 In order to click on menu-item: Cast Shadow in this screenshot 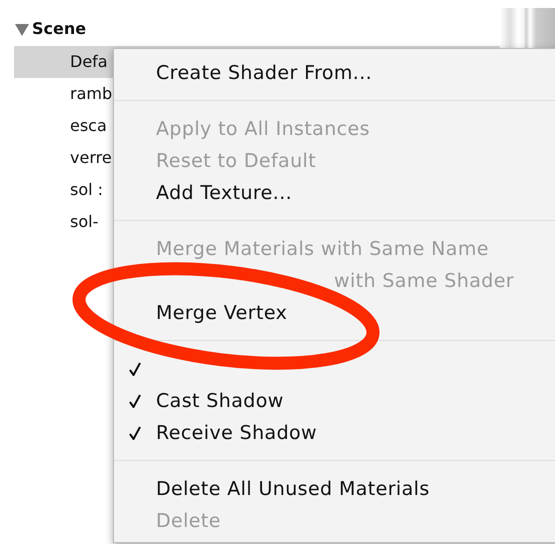, I will do `click(220, 401)`.